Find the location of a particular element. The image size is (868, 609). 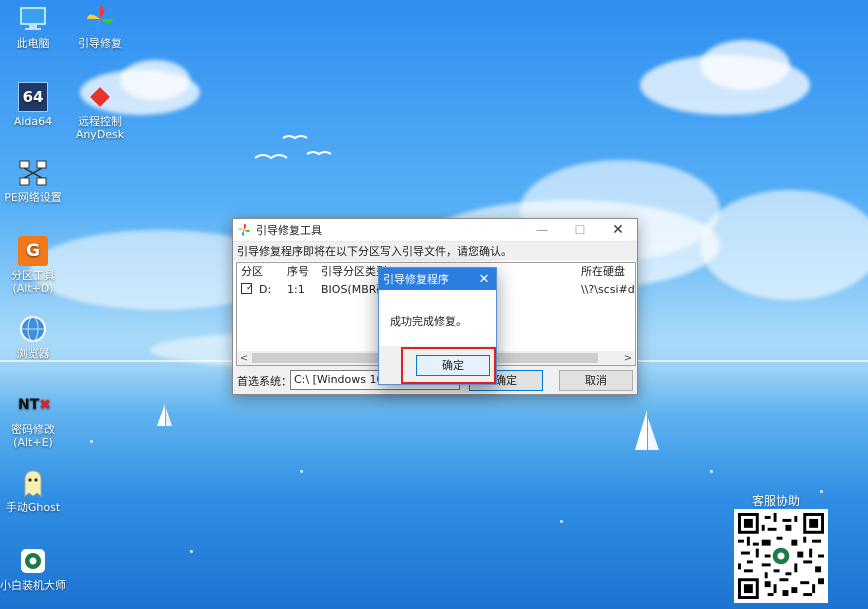

window-title: 引导修复工具 is located at coordinates (289, 230).